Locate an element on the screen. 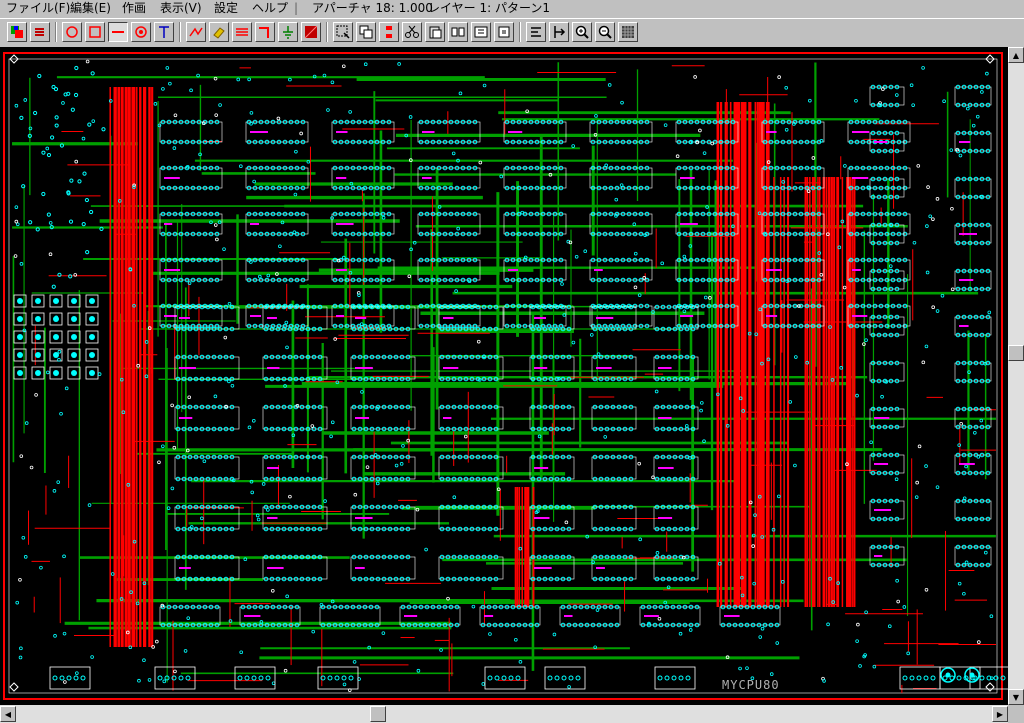  refresh-button is located at coordinates (40, 32).